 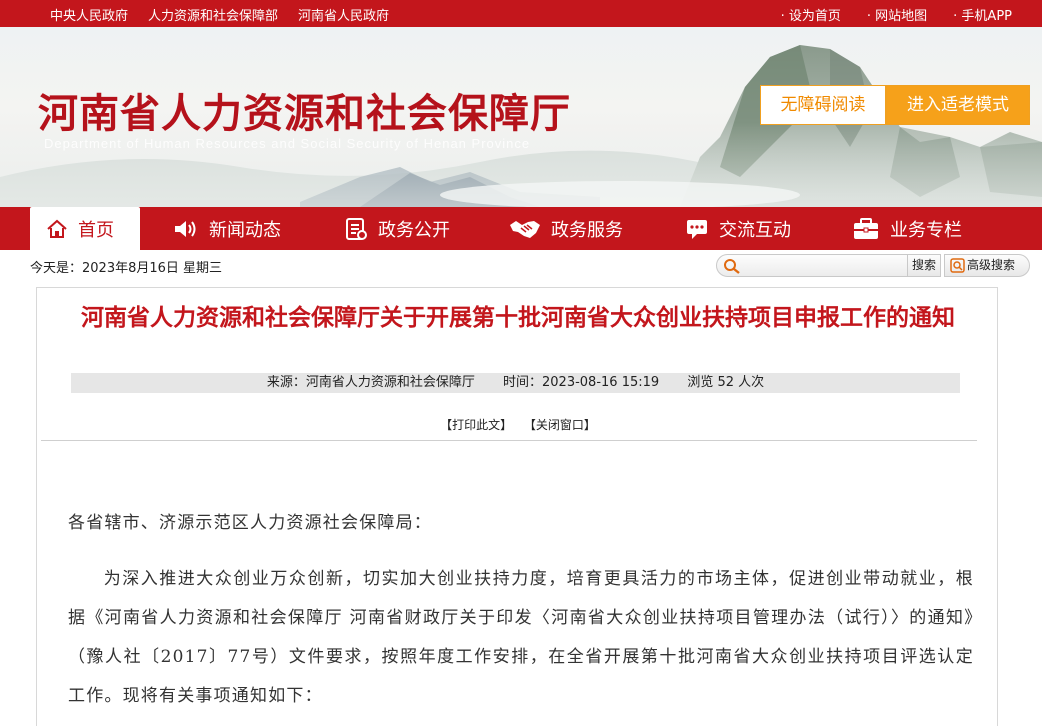 I want to click on nav-item-government-affairs: 政务公开, so click(x=397, y=228).